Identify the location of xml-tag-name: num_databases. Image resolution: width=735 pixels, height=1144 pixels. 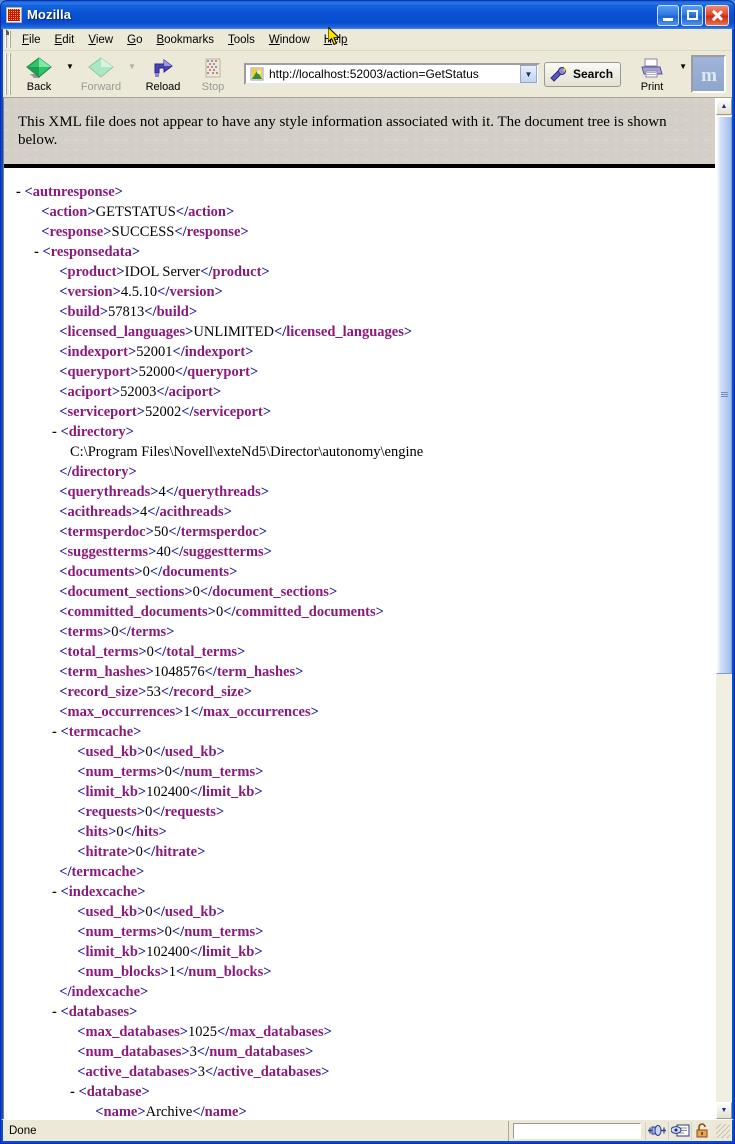
(257, 1052).